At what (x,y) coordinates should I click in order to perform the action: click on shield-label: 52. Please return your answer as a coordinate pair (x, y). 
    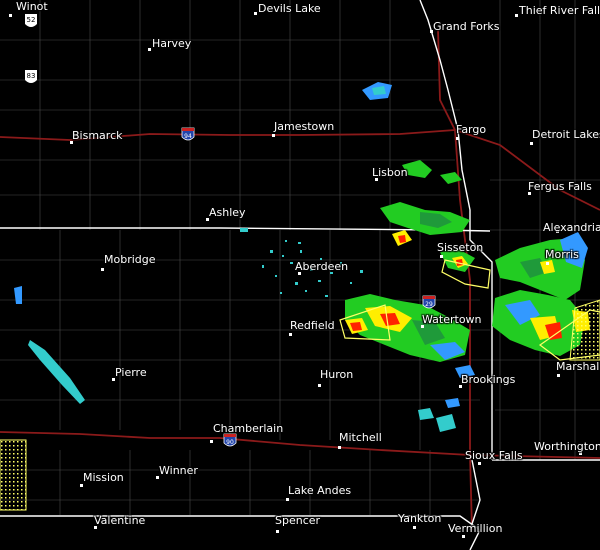
    Looking at the image, I should click on (31, 20).